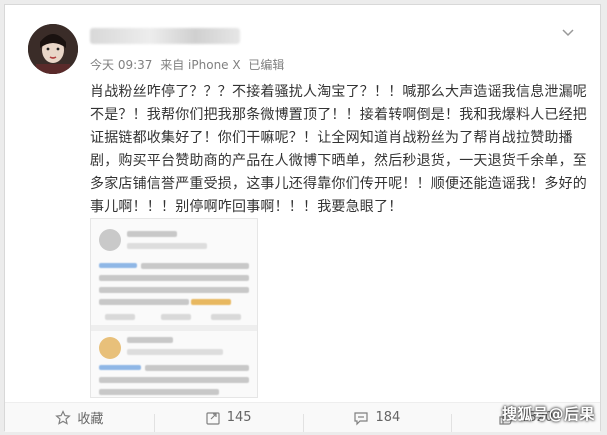  What do you see at coordinates (361, 418) in the screenshot?
I see `comment-icon` at bounding box center [361, 418].